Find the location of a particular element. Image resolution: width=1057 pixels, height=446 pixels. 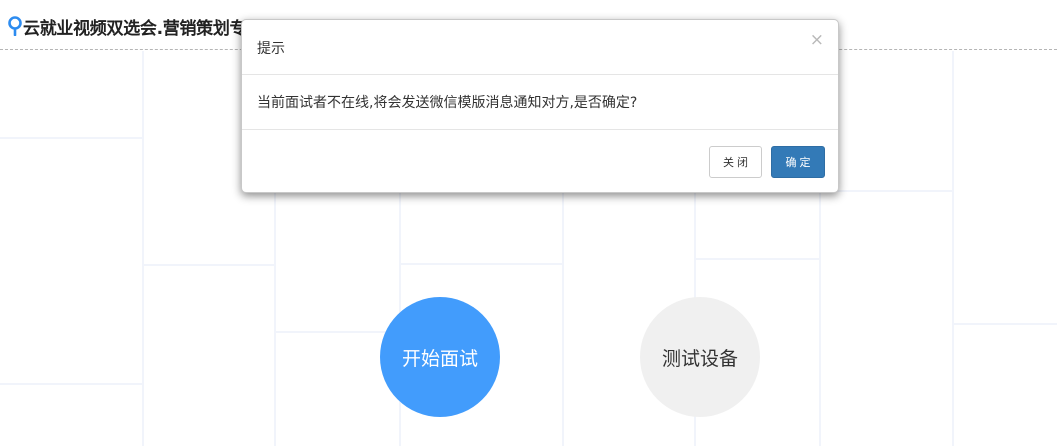

test-device-label: 测试设备 is located at coordinates (699, 358).